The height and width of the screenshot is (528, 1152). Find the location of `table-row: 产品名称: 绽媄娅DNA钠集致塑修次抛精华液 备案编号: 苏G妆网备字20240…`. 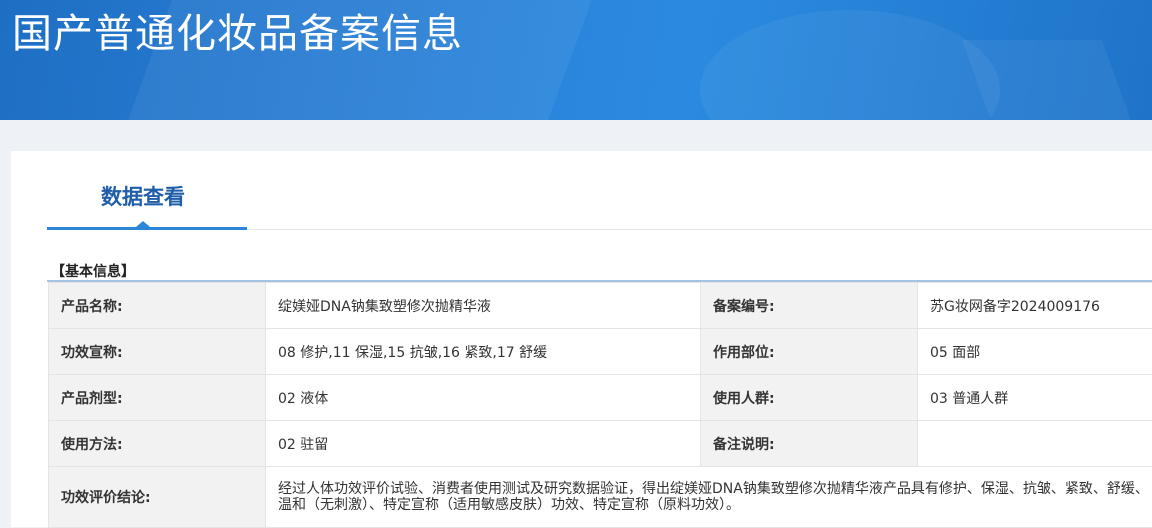

table-row: 产品名称: 绽媄娅DNA钠集致塑修次抛精华液 备案编号: 苏G妆网备字20240… is located at coordinates (600, 306).